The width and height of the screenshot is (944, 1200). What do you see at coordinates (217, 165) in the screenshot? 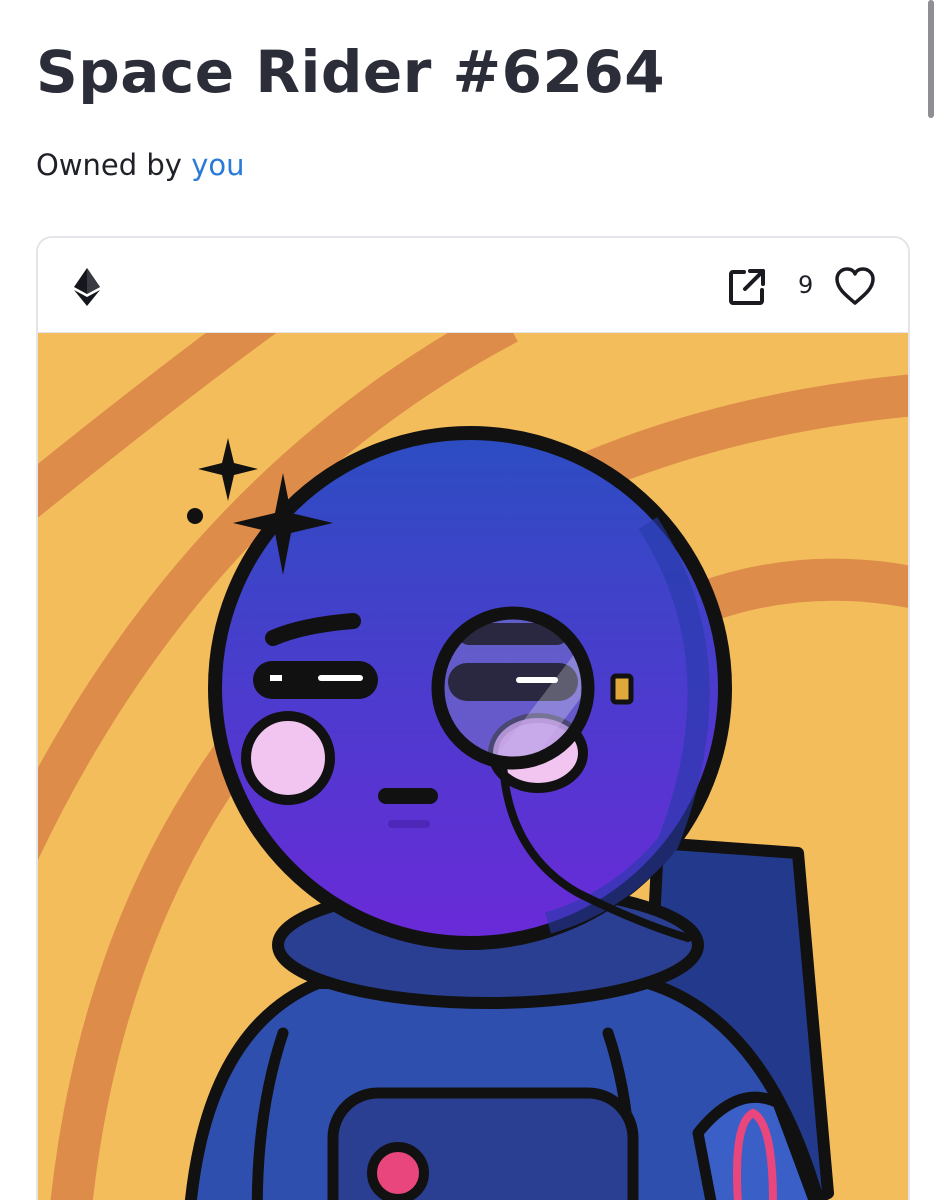
I see `owner-link: you` at bounding box center [217, 165].